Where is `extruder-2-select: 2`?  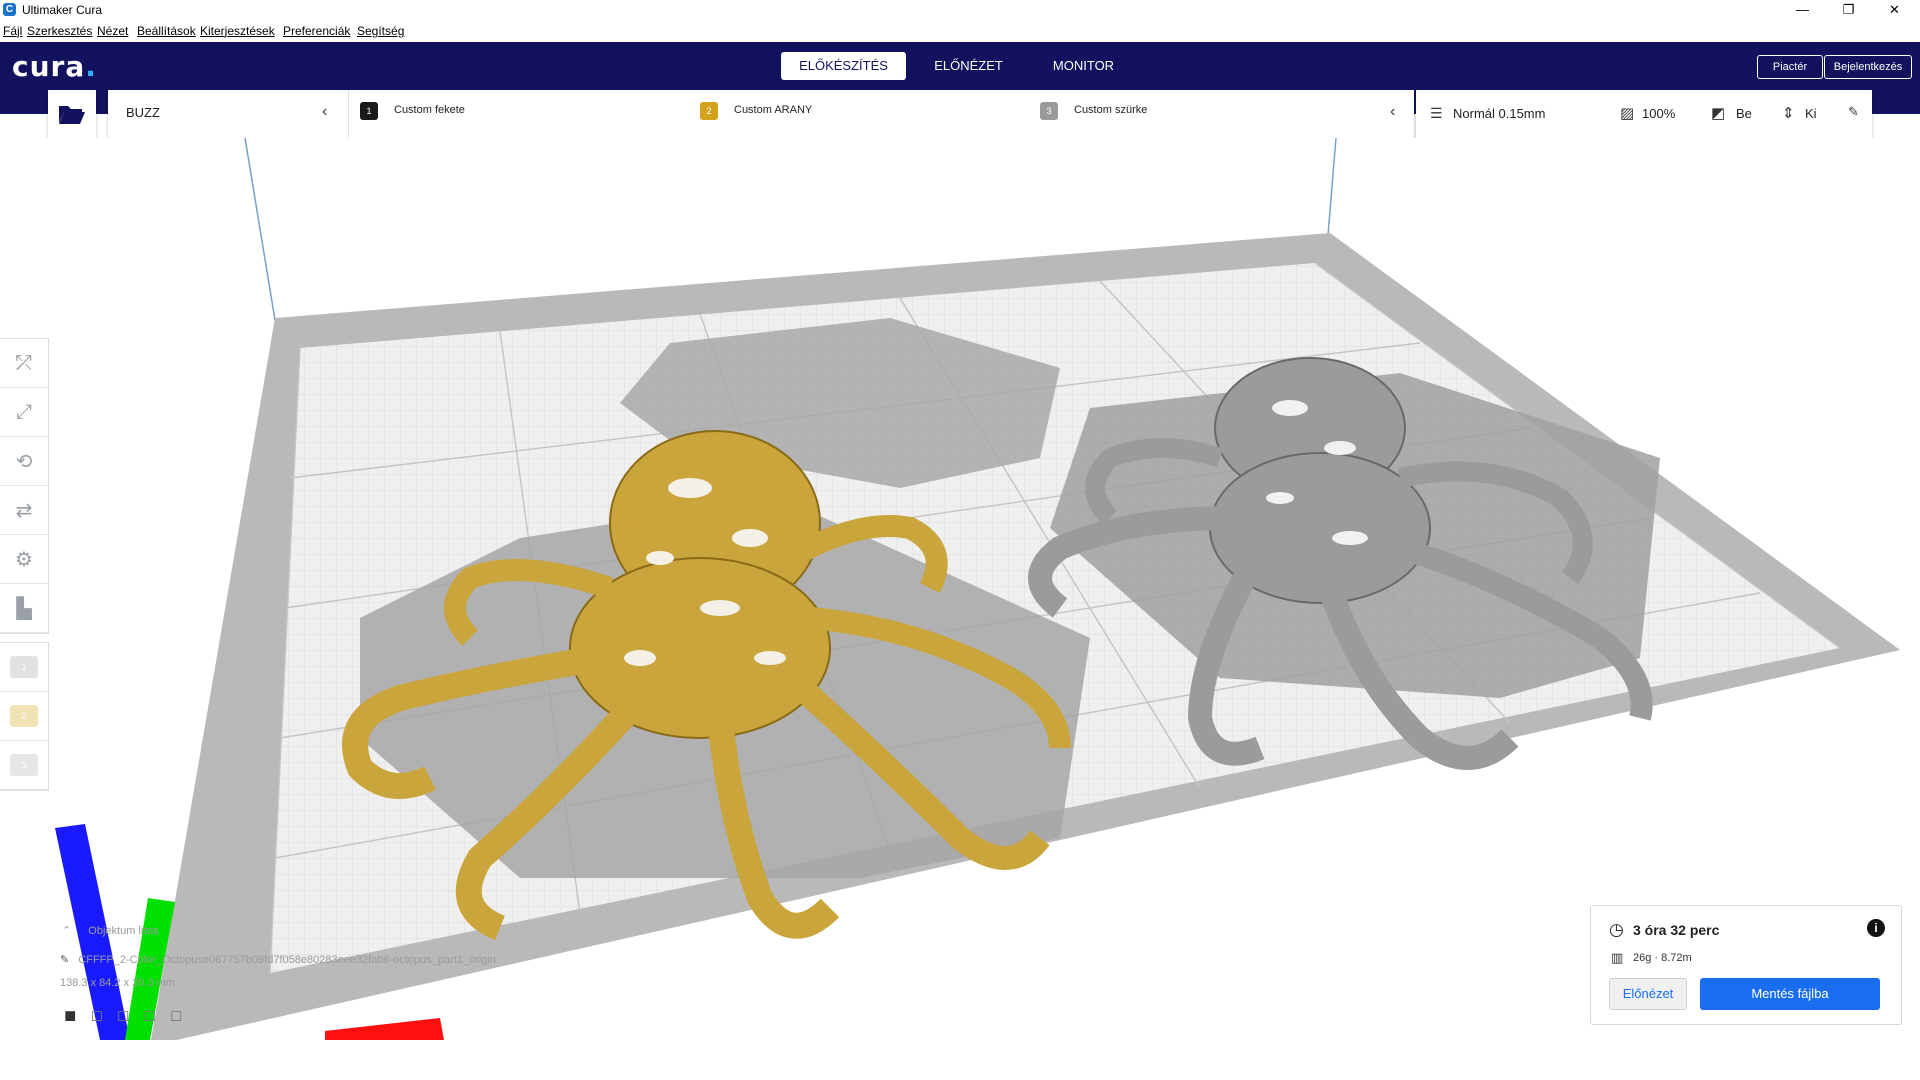 extruder-2-select: 2 is located at coordinates (24, 716).